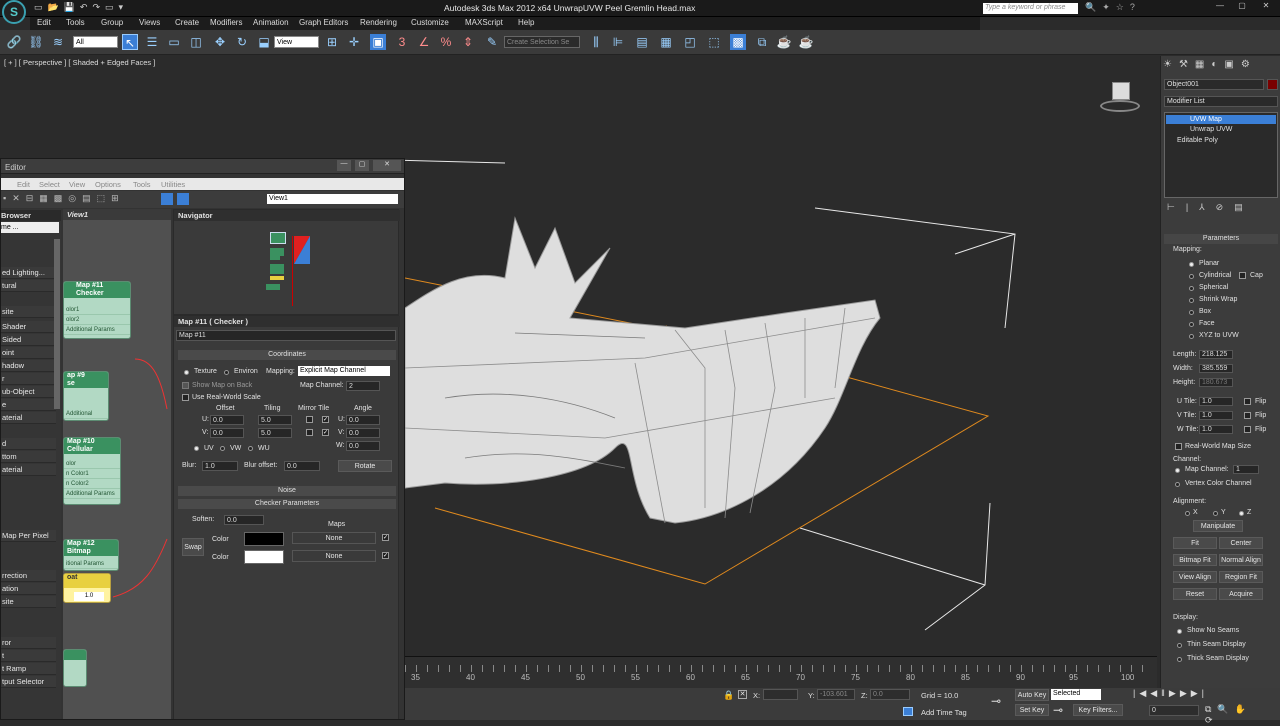 The image size is (1280, 726). I want to click on node-socket: n Color2, so click(92, 484).